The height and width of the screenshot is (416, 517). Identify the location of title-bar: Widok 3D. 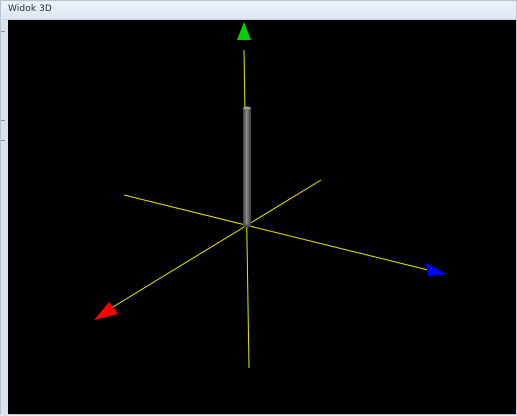
(259, 11).